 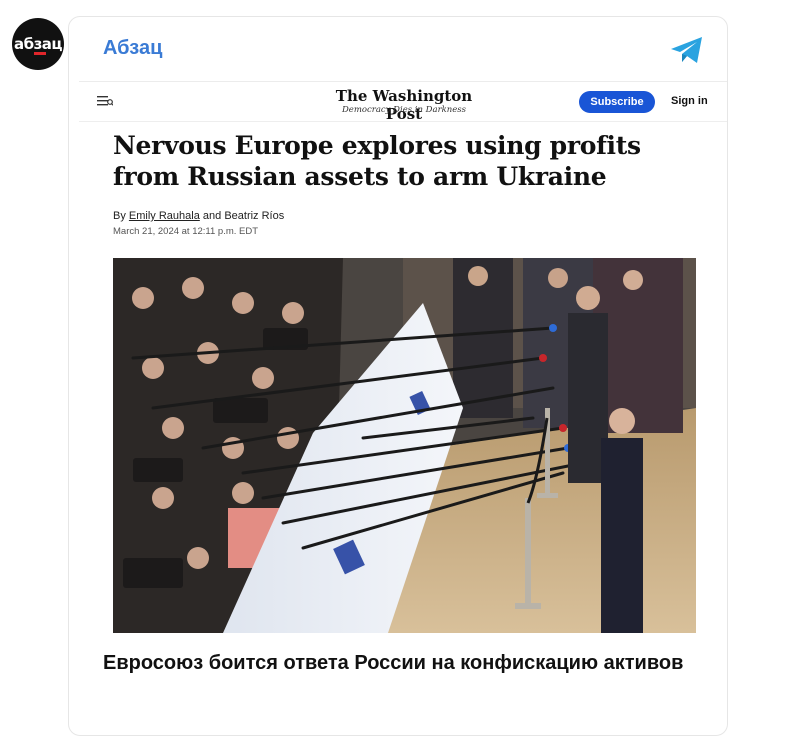 I want to click on menu-icon, so click(x=105, y=101).